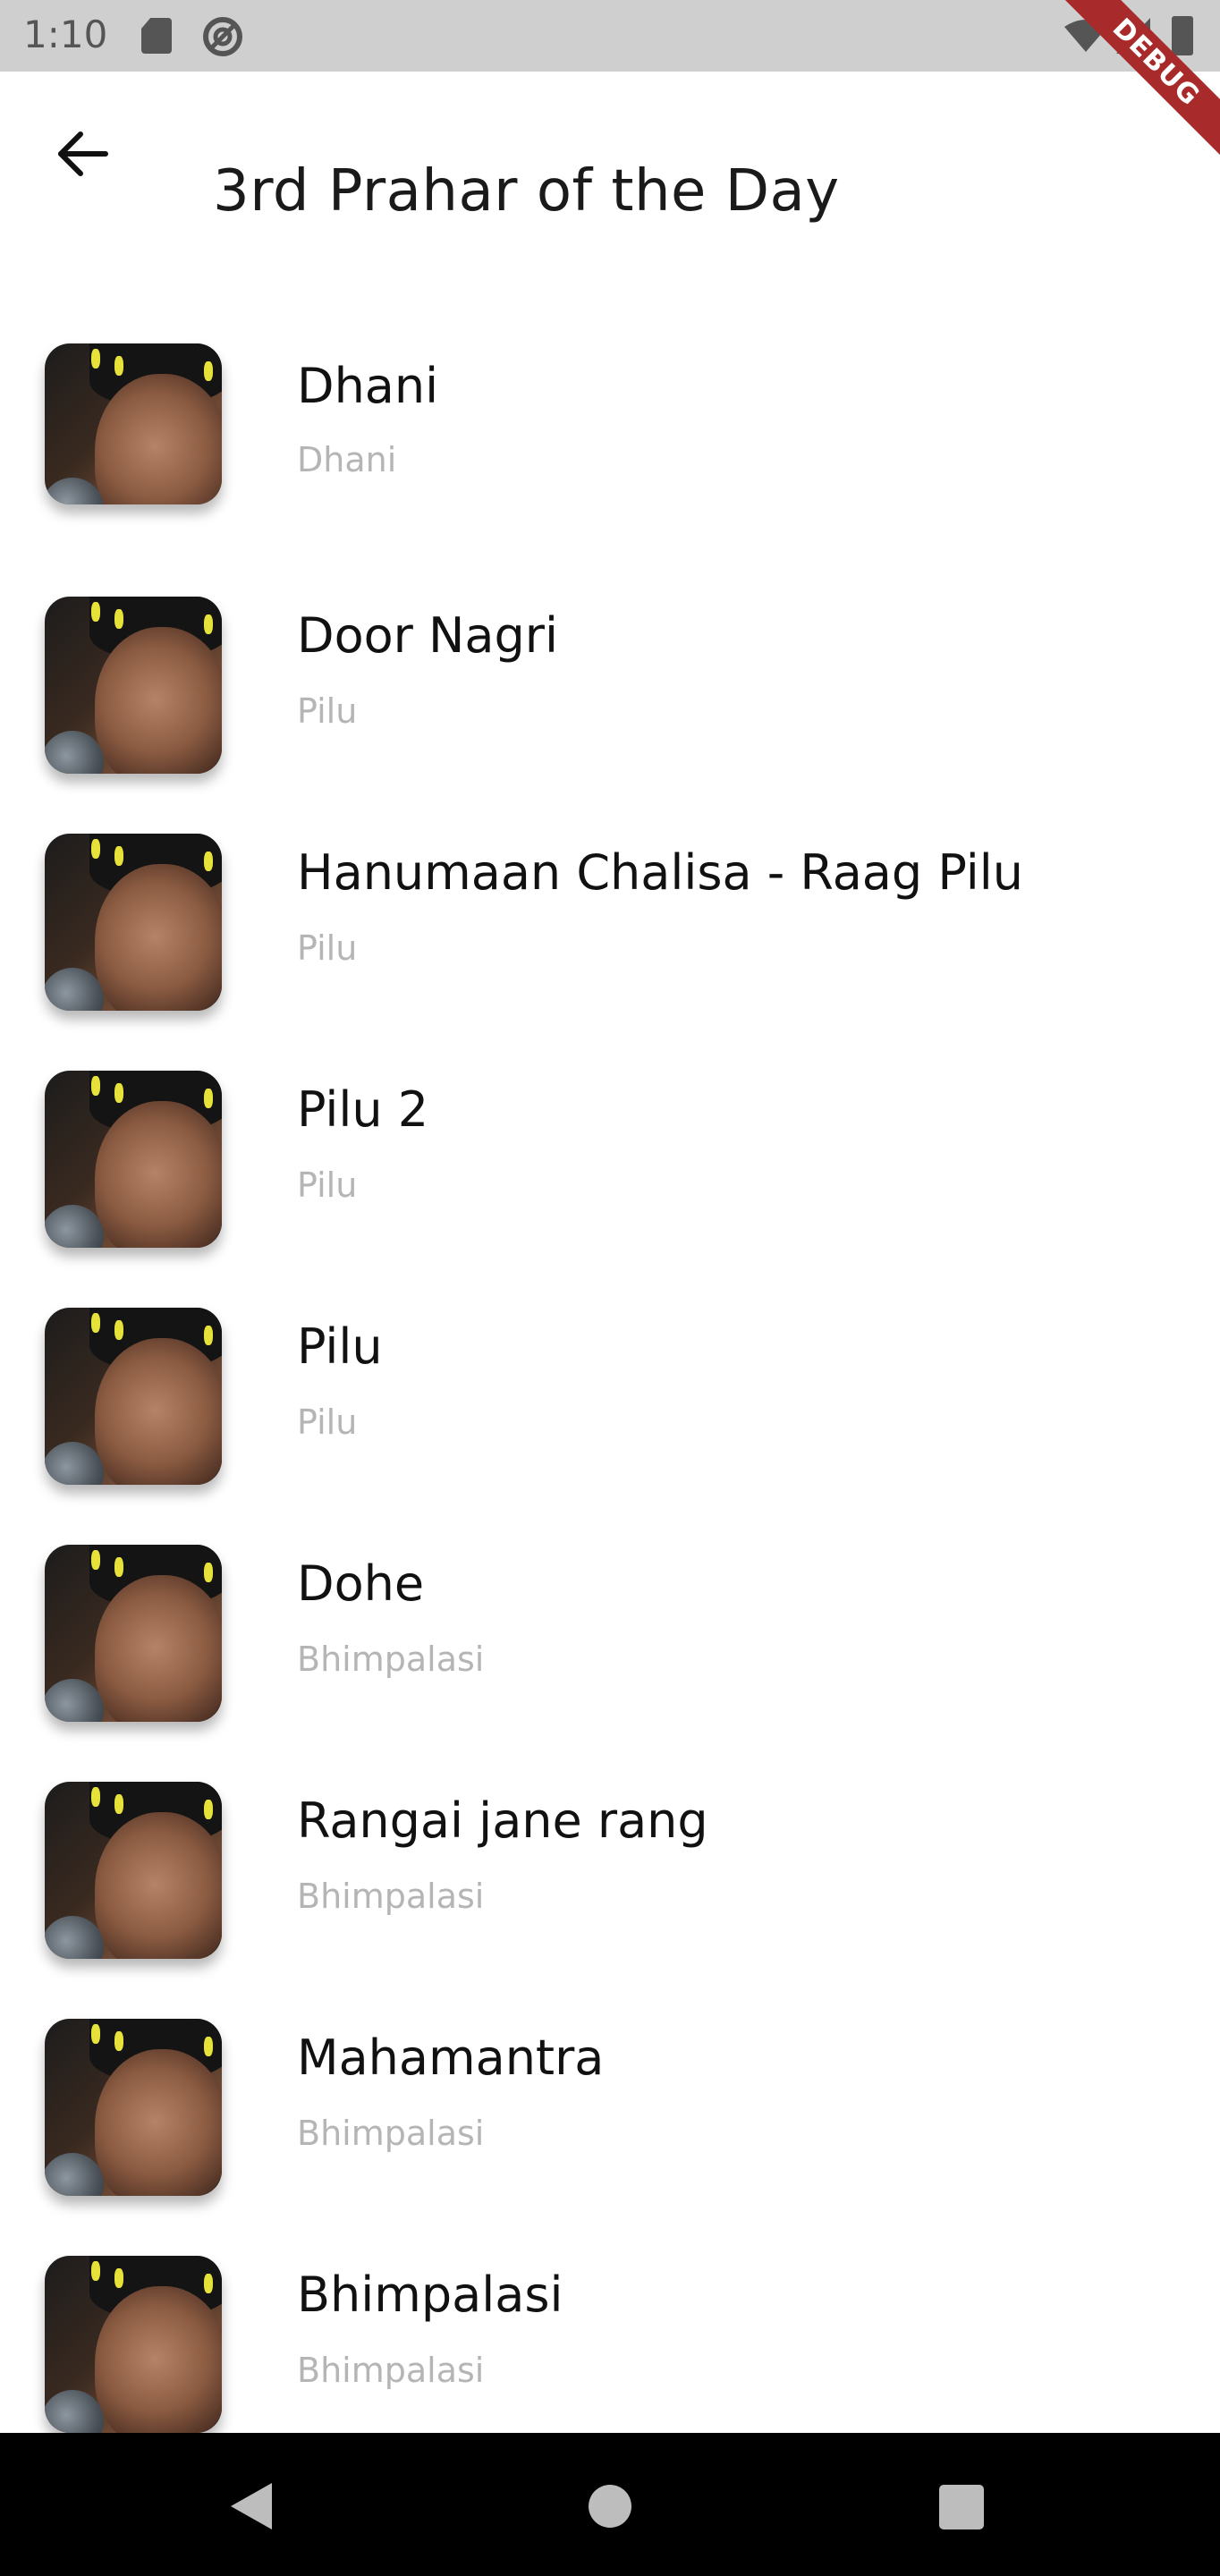 Image resolution: width=1220 pixels, height=2576 pixels. I want to click on track-title: Pilu 2, so click(363, 1109).